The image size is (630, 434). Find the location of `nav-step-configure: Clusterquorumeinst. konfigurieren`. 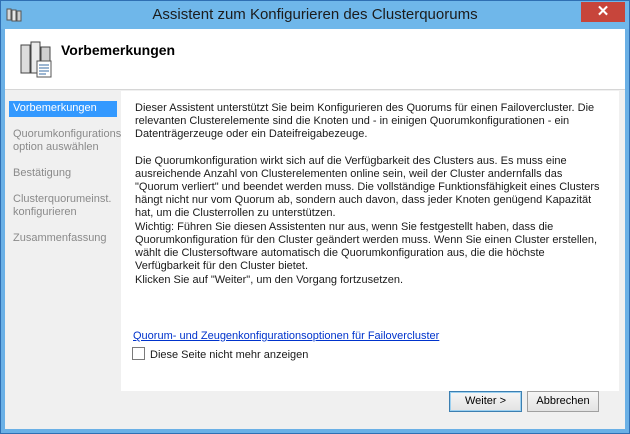

nav-step-configure: Clusterquorumeinst. konfigurieren is located at coordinates (63, 206).